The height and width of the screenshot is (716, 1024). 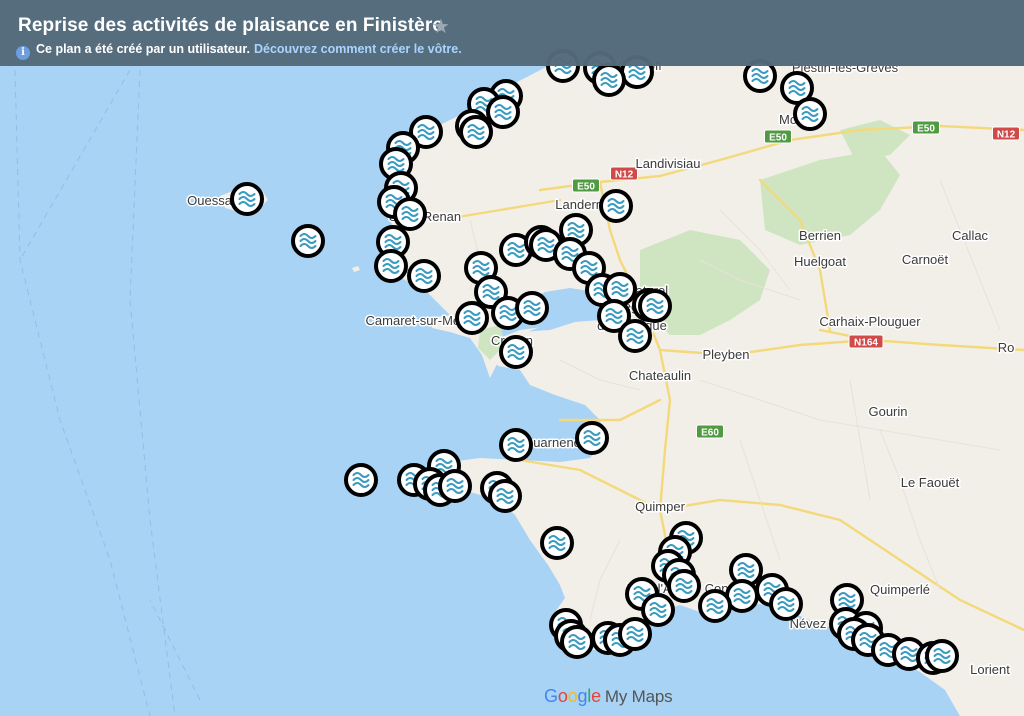 What do you see at coordinates (925, 259) in the screenshot?
I see `place-label: Carnoët` at bounding box center [925, 259].